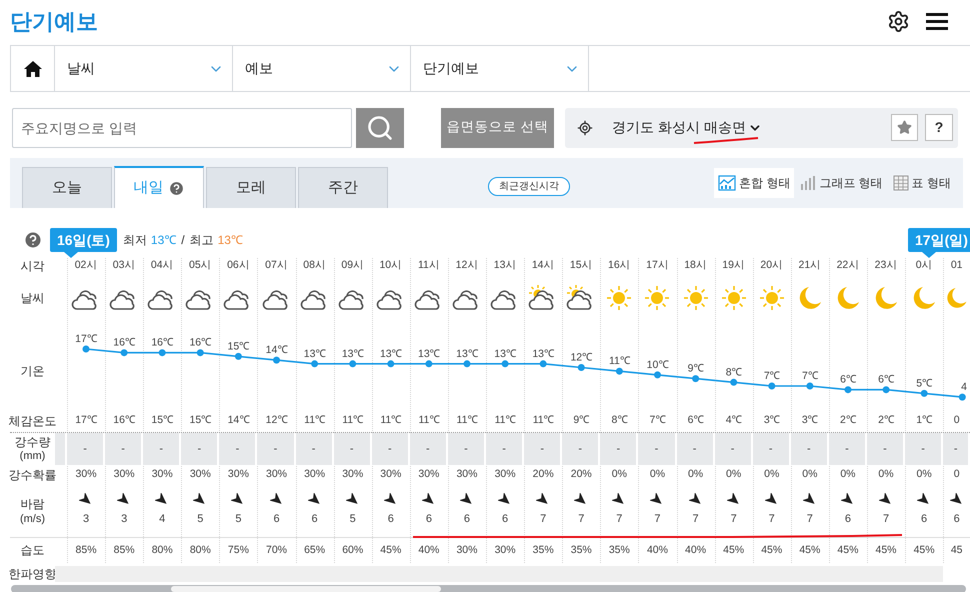 The image size is (970, 592). What do you see at coordinates (939, 127) in the screenshot?
I see `help-button: ?` at bounding box center [939, 127].